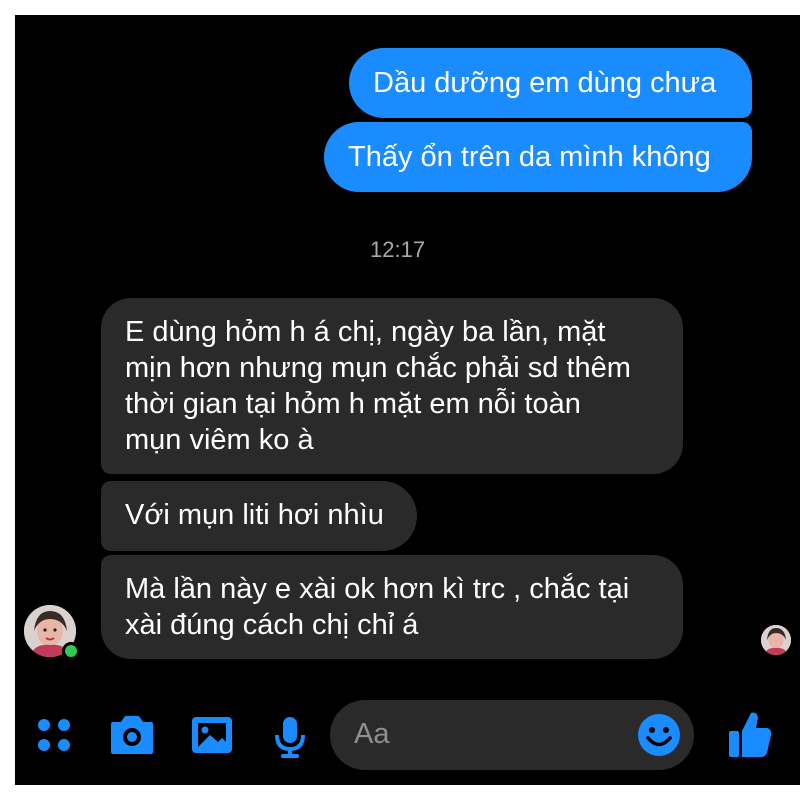  I want to click on read-receipt-photo-icon, so click(776, 640).